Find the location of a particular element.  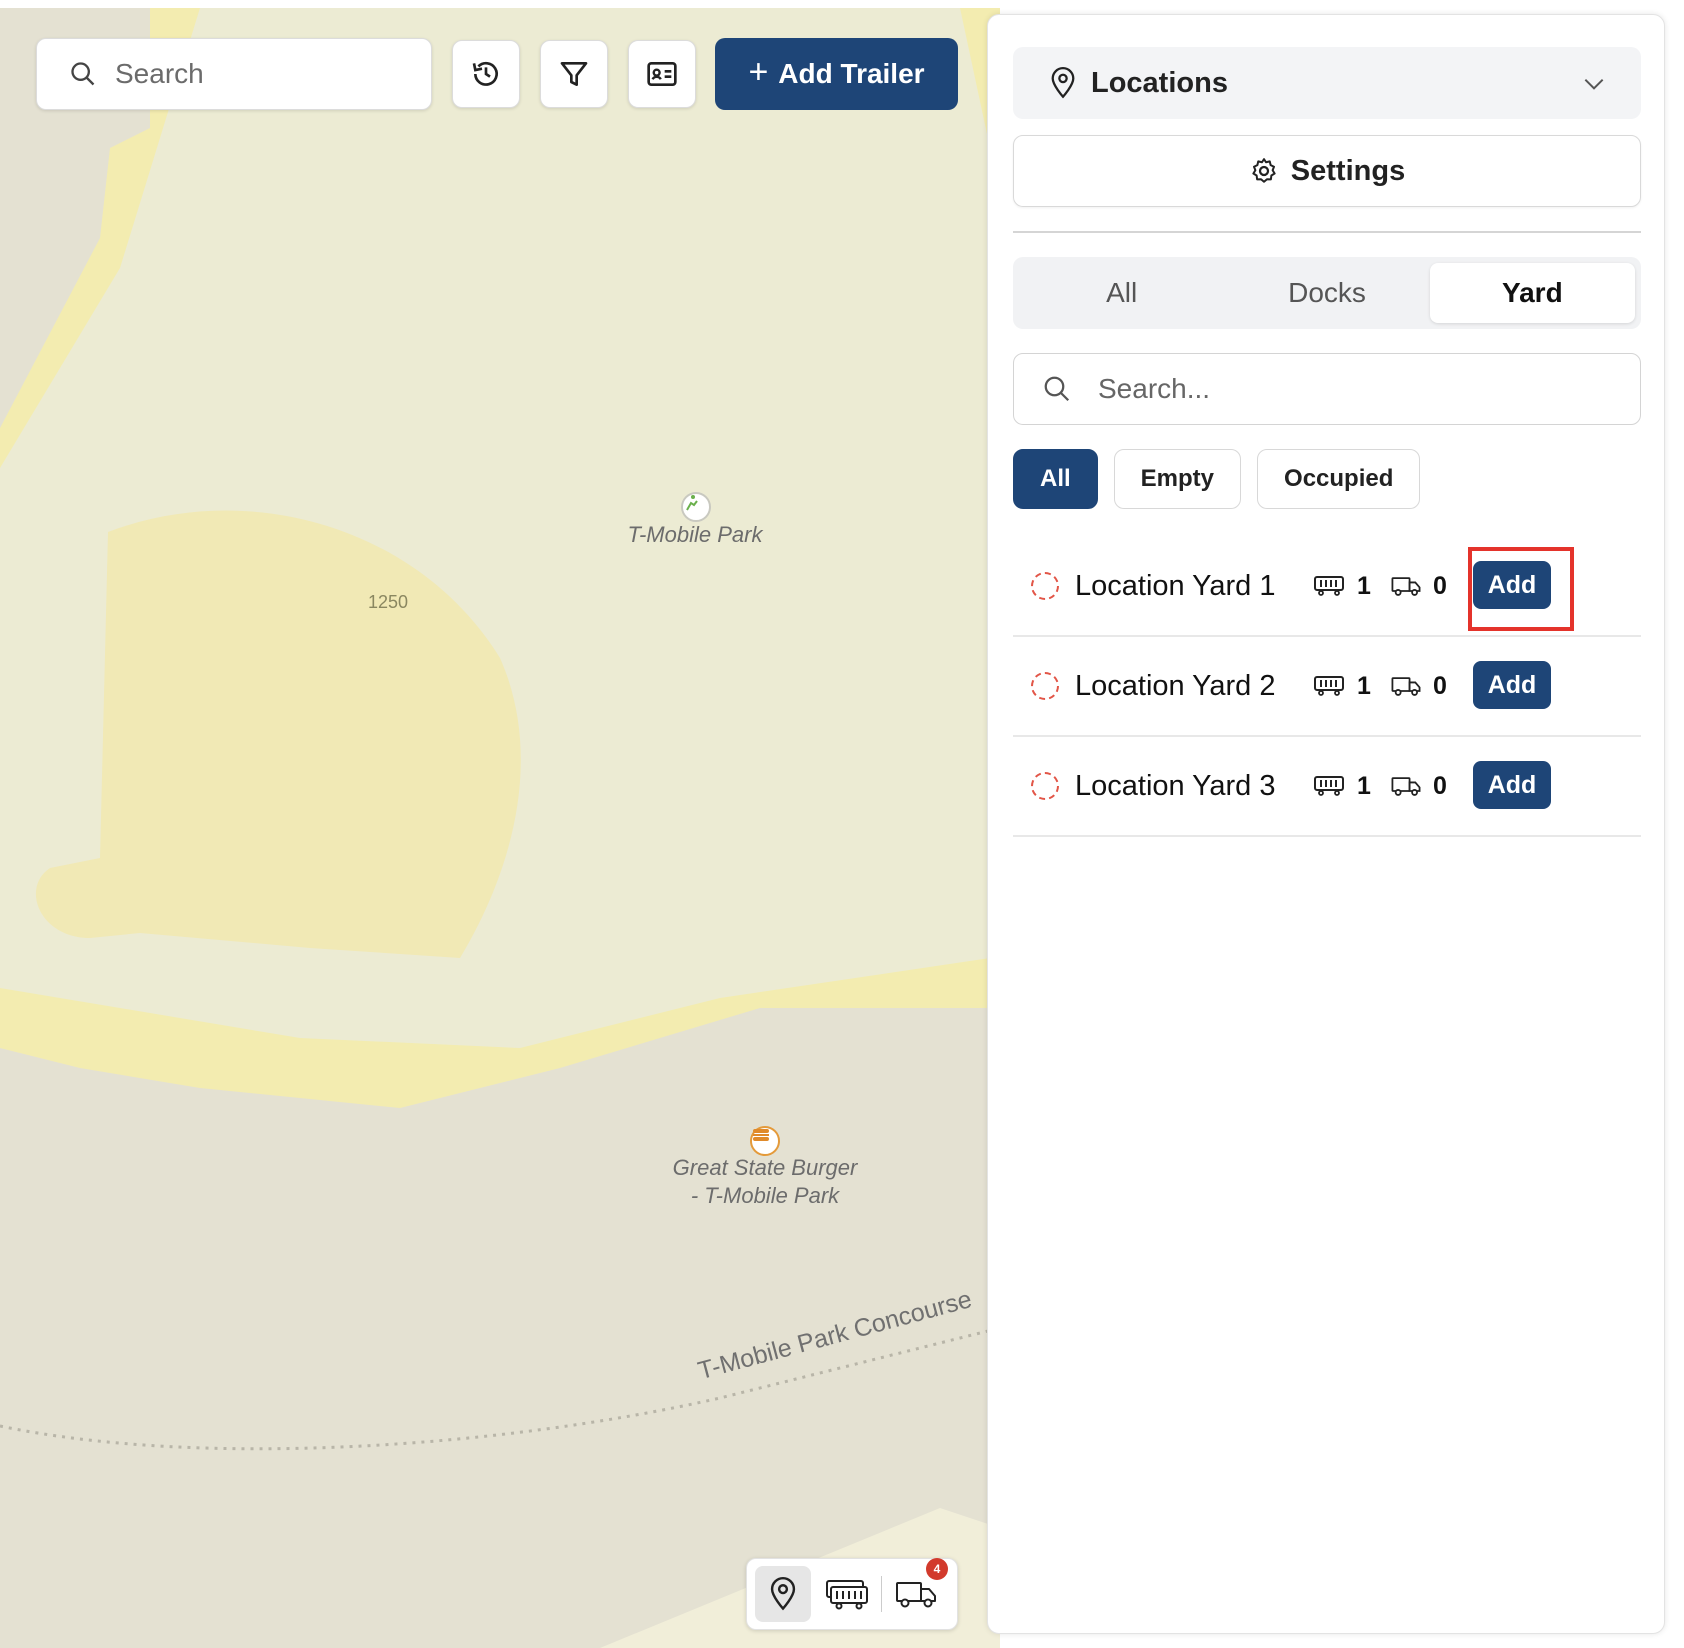

yard-name: Location Yard 3 is located at coordinates (1175, 785).